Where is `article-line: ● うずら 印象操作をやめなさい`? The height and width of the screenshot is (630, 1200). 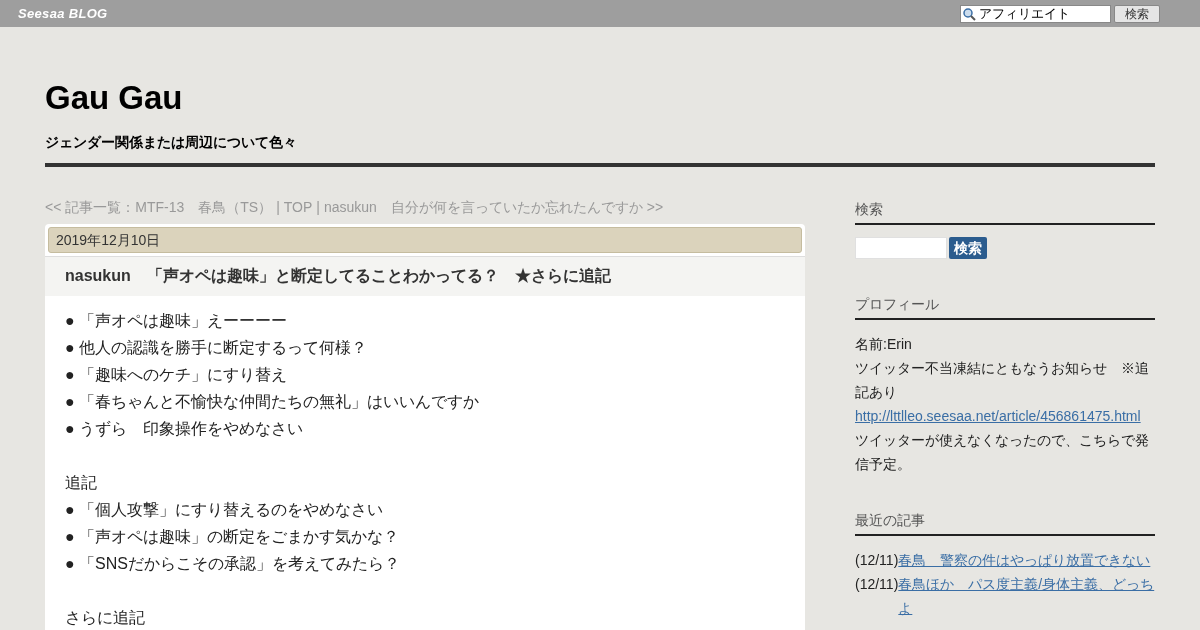 article-line: ● うずら 印象操作をやめなさい is located at coordinates (185, 429).